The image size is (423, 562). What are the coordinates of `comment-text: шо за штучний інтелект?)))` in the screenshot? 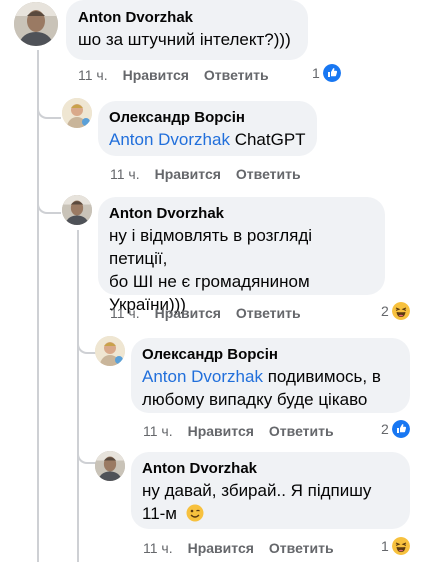 It's located at (184, 39).